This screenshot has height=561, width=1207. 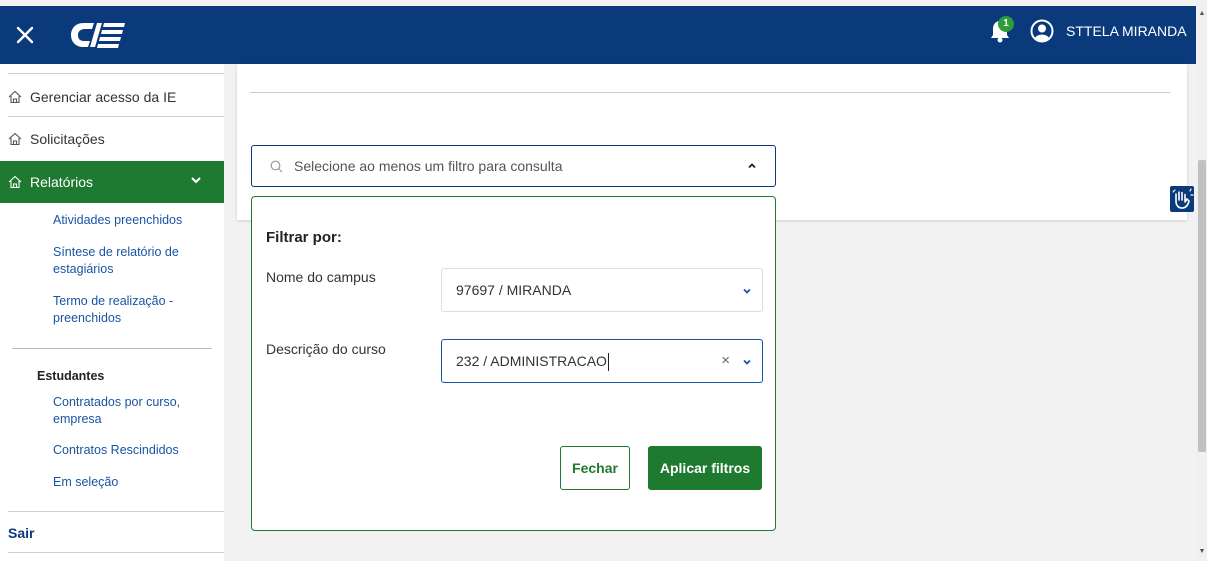 What do you see at coordinates (514, 290) in the screenshot?
I see `campus-select-value: 97697 / MIRANDA` at bounding box center [514, 290].